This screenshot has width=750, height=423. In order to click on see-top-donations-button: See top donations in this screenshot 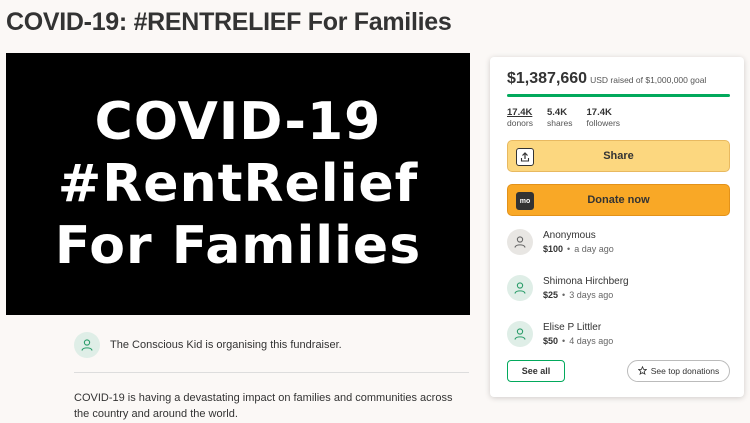, I will do `click(678, 371)`.